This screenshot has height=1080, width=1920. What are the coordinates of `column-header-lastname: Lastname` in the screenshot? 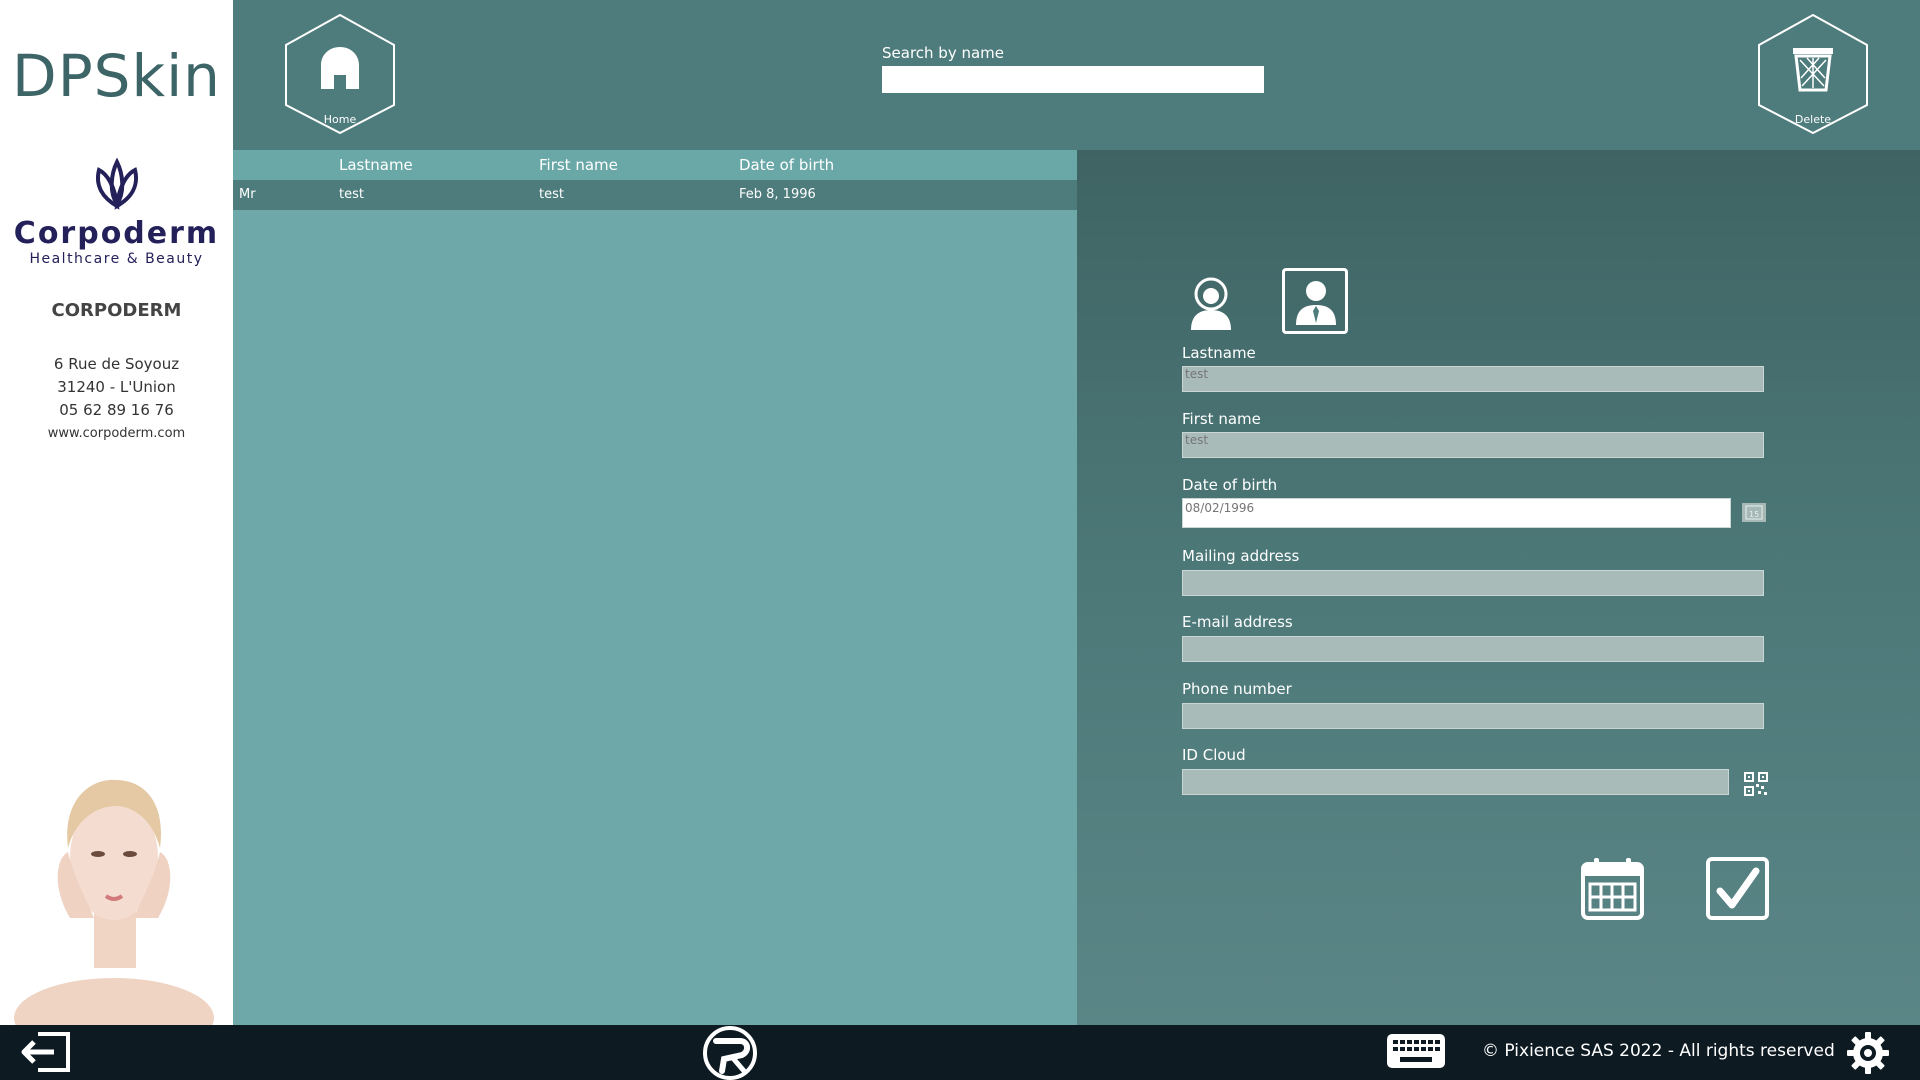 It's located at (376, 165).